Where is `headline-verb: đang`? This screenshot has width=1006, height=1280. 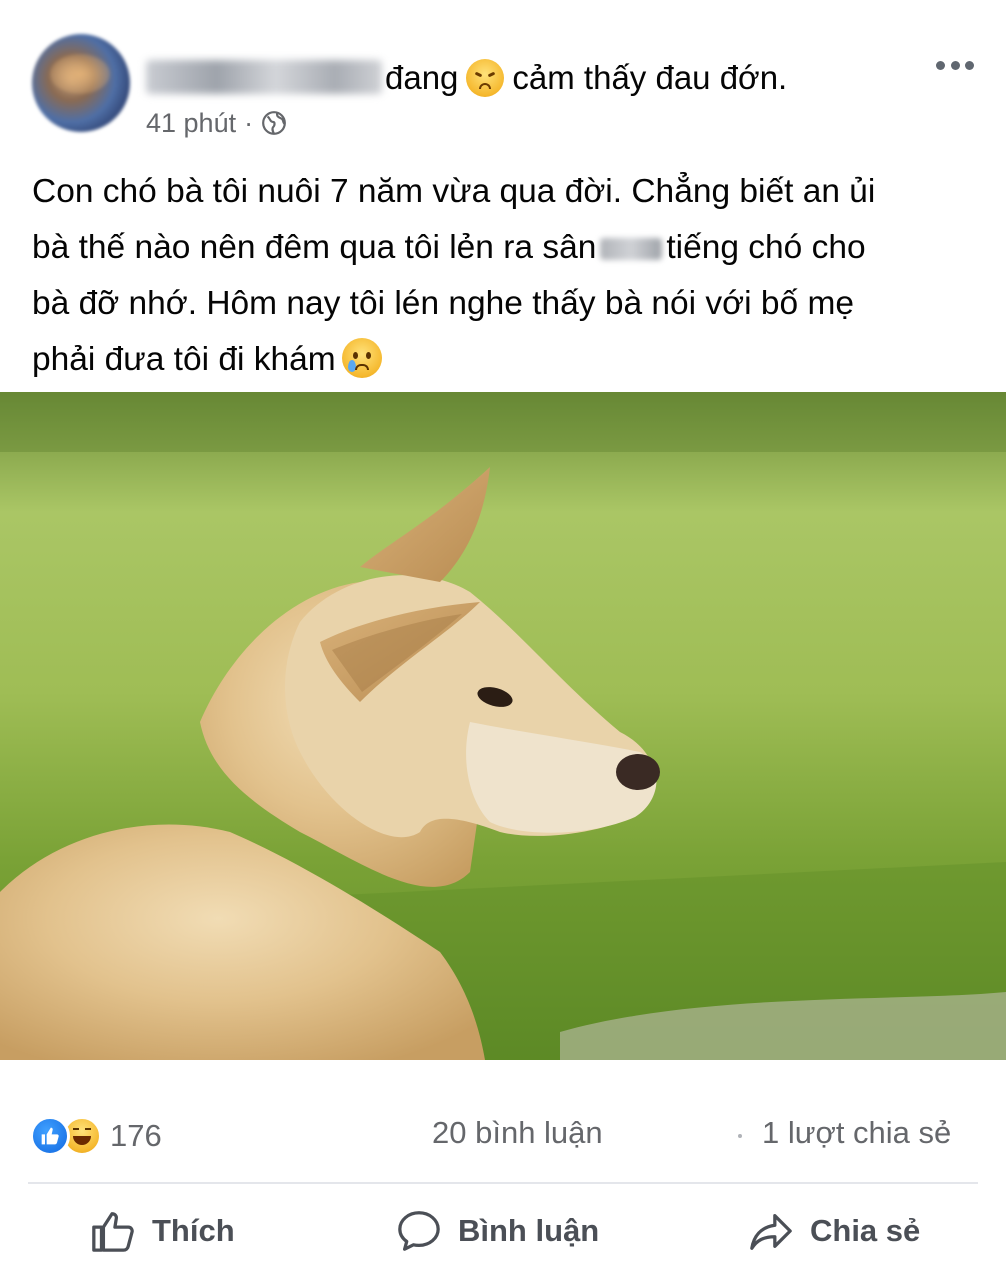
headline-verb: đang is located at coordinates (422, 77).